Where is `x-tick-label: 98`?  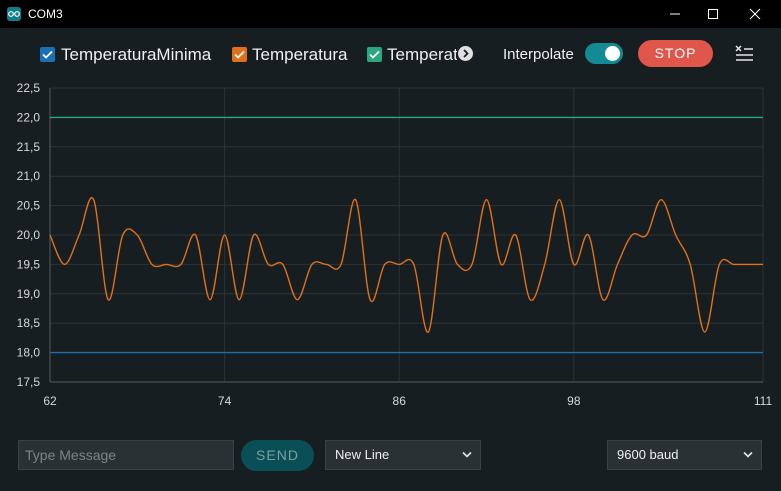 x-tick-label: 98 is located at coordinates (574, 401).